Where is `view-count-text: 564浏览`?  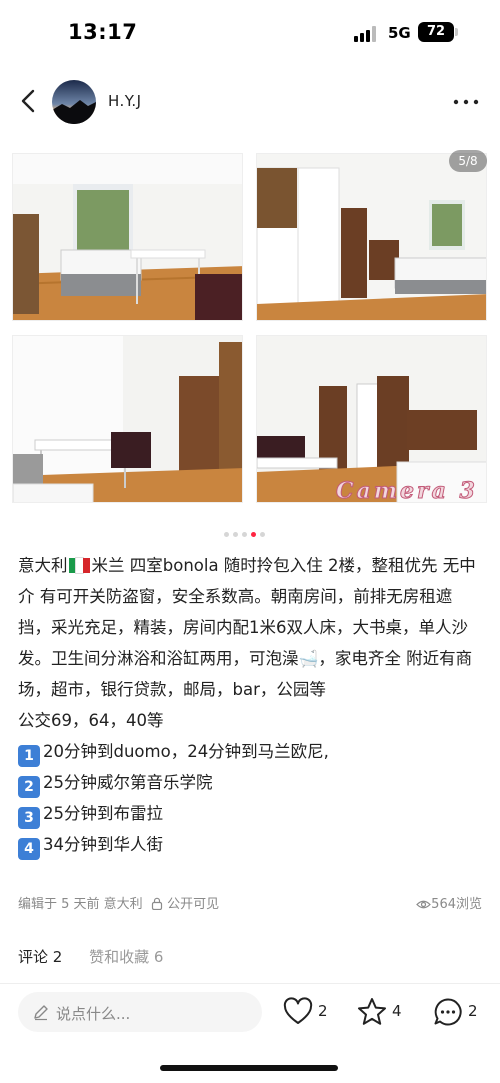 view-count-text: 564浏览 is located at coordinates (456, 904).